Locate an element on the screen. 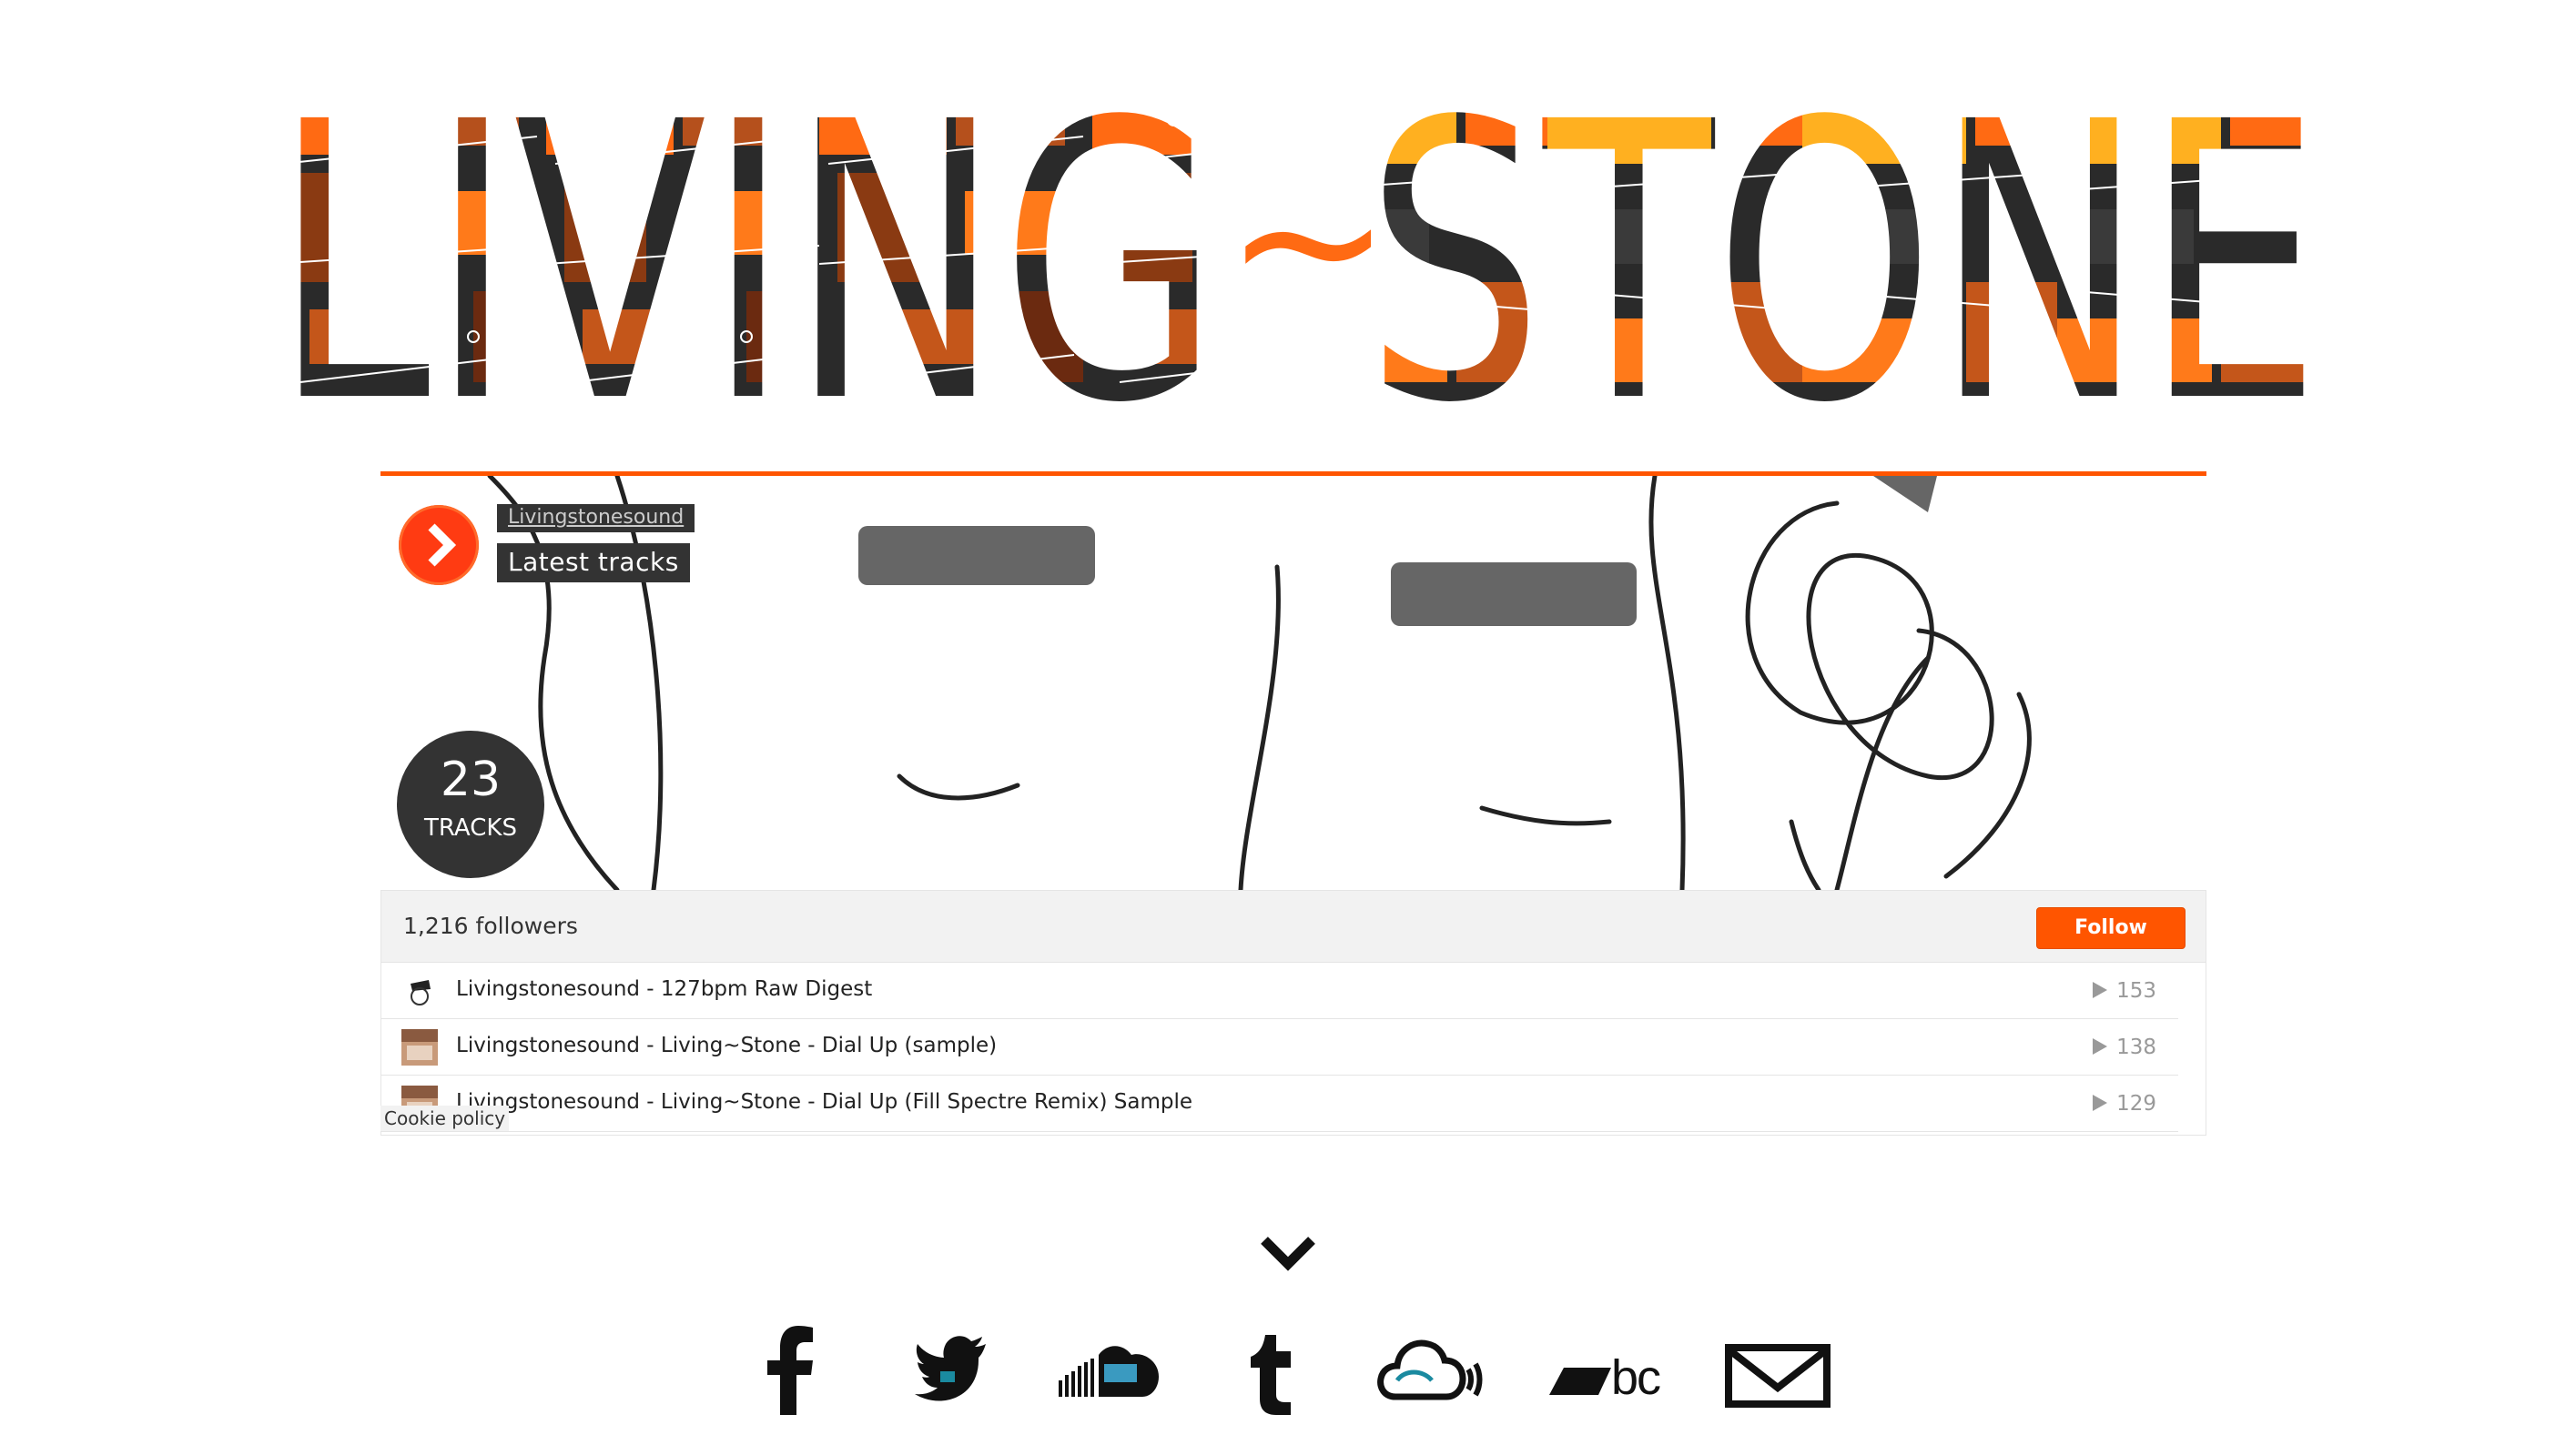 This screenshot has height=1445, width=2576. chevron-down-icon is located at coordinates (1288, 1253).